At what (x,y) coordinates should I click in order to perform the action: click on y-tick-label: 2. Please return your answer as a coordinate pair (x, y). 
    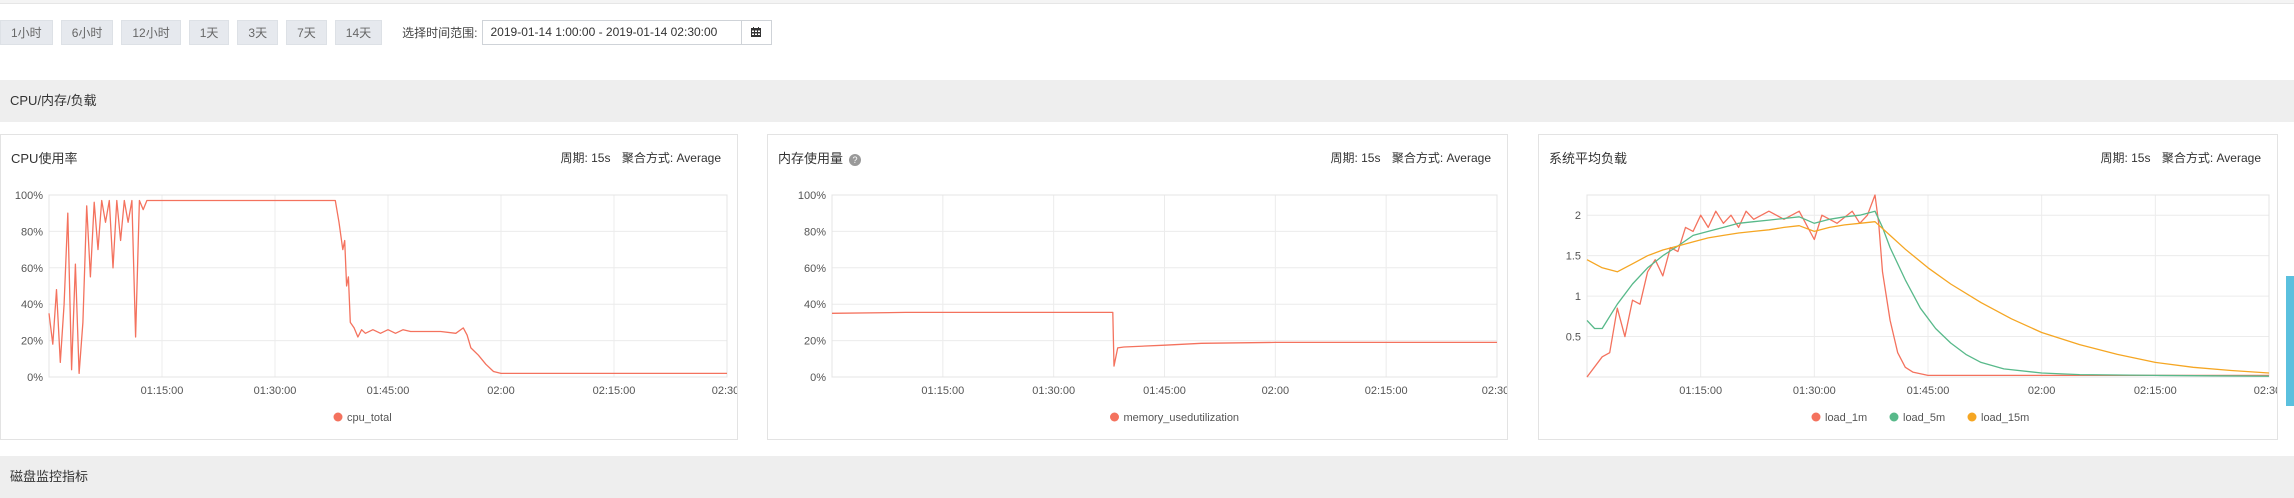
    Looking at the image, I should click on (1578, 216).